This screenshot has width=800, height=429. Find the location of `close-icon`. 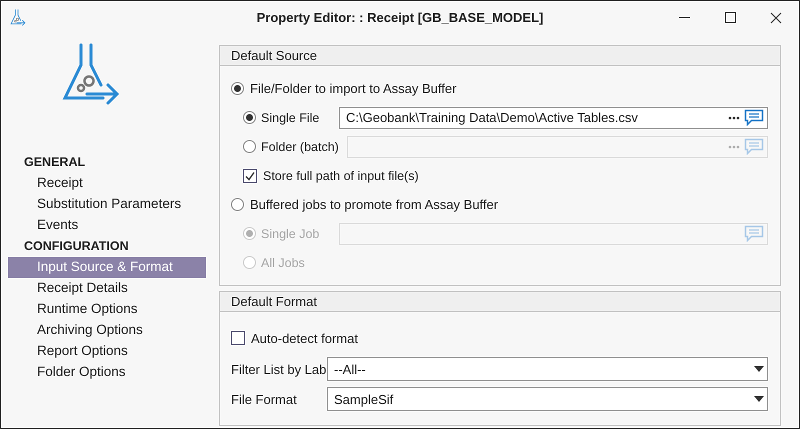

close-icon is located at coordinates (776, 18).